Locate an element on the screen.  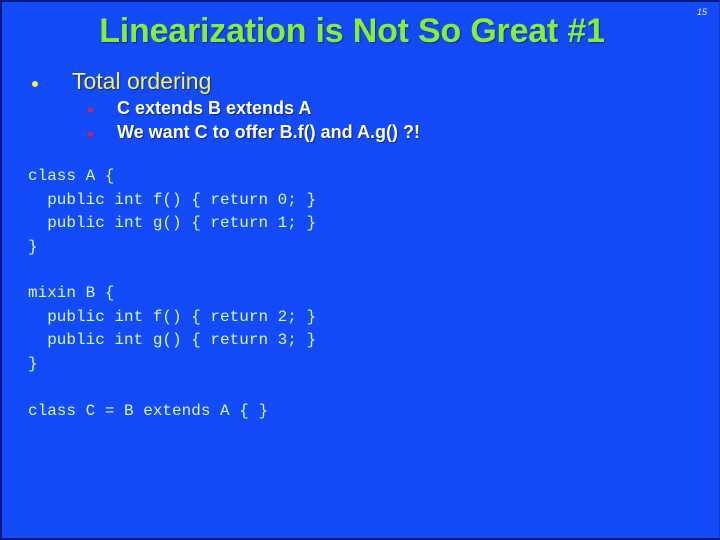
sub-bullet-2: We want C to offer B.f() and A.g() ?! is located at coordinates (254, 132).